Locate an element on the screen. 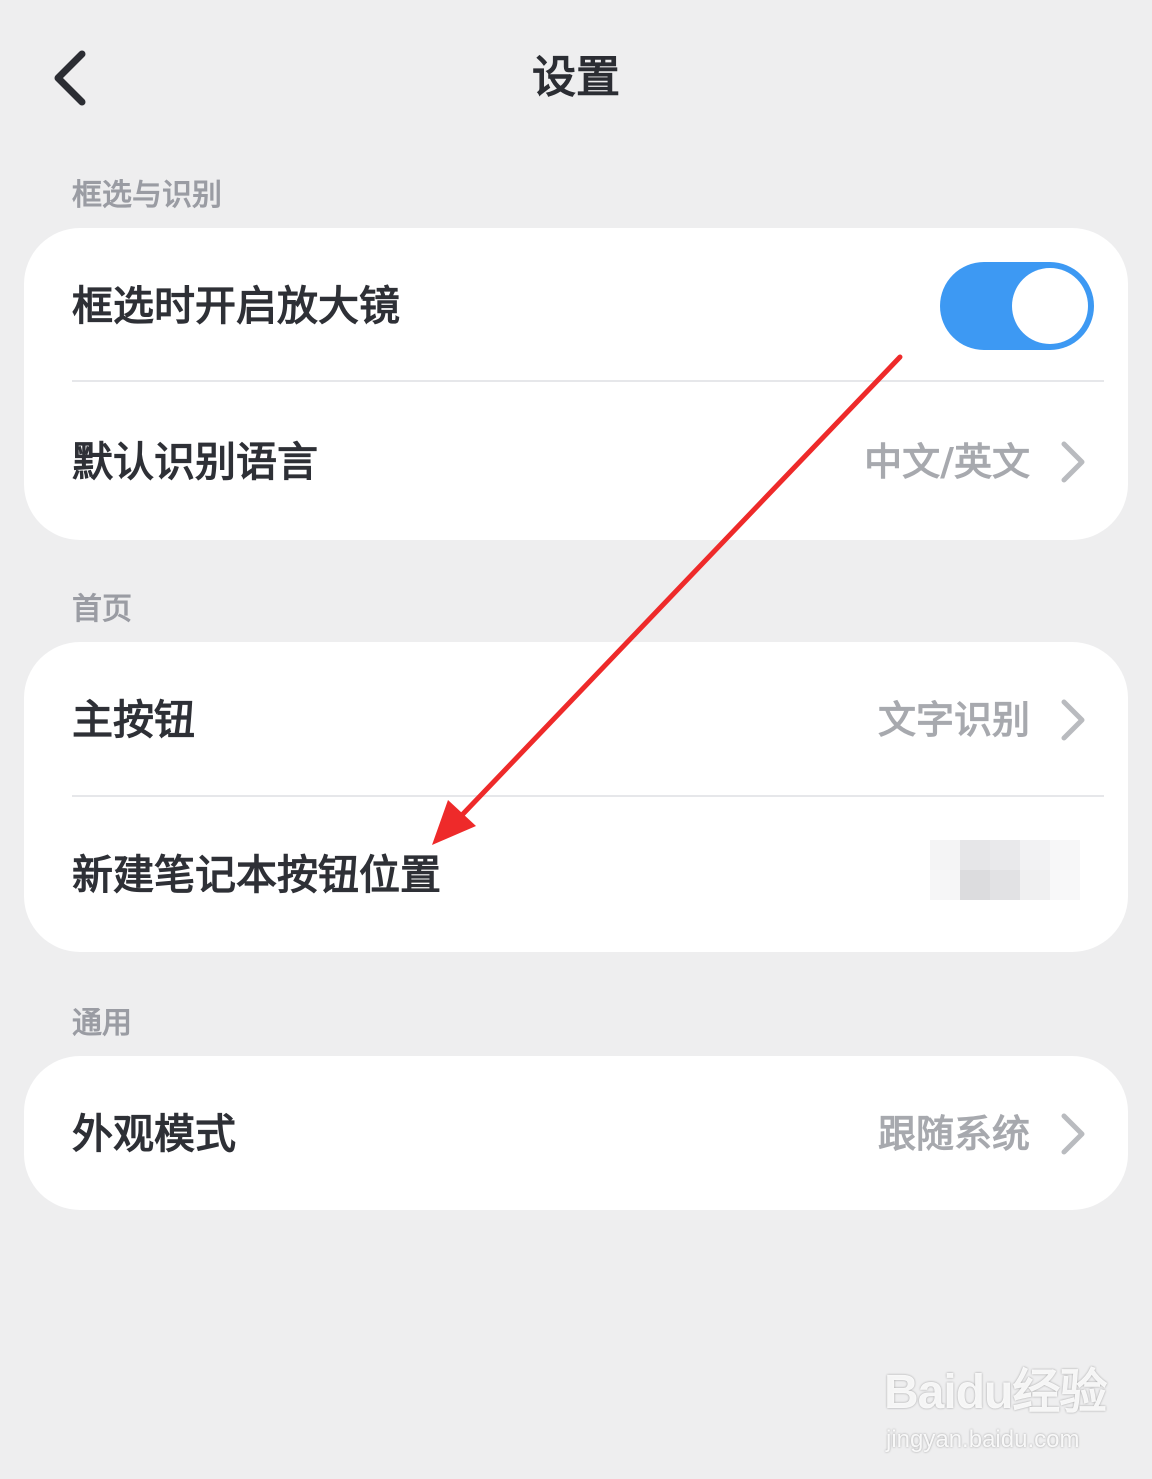 The height and width of the screenshot is (1479, 1152). watermark-brand: Baidu经验 is located at coordinates (995, 1392).